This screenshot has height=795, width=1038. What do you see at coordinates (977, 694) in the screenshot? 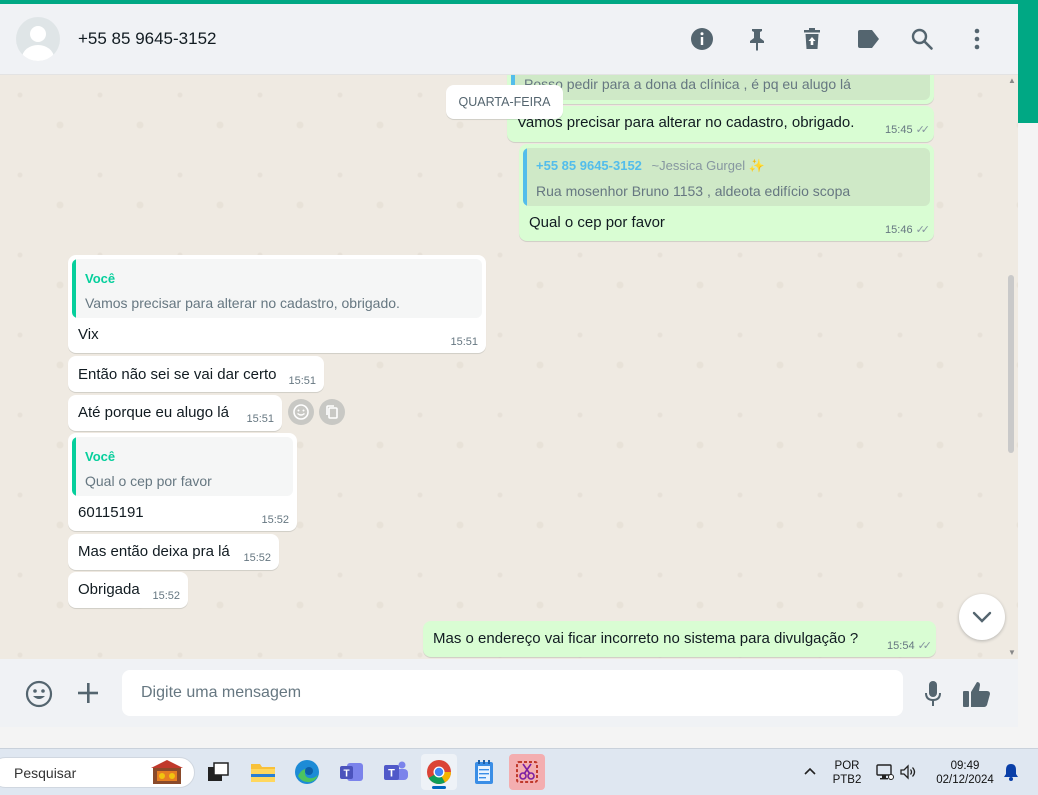
I see `thumbs-up-icon` at bounding box center [977, 694].